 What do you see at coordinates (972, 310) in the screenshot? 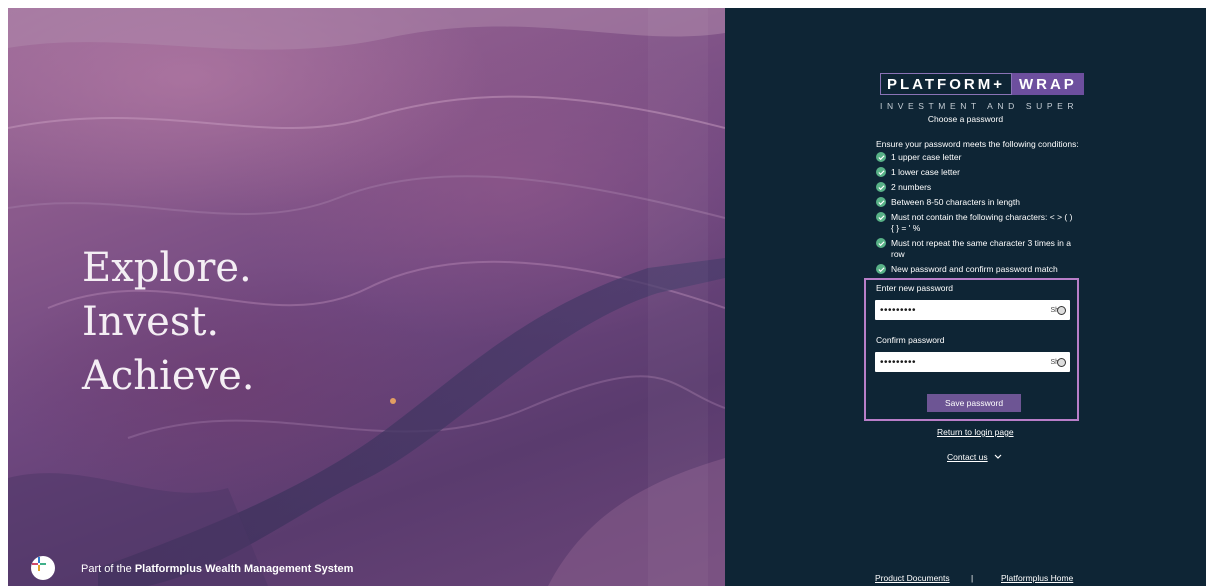
I see `new-password-field: ••••••••• Sh` at bounding box center [972, 310].